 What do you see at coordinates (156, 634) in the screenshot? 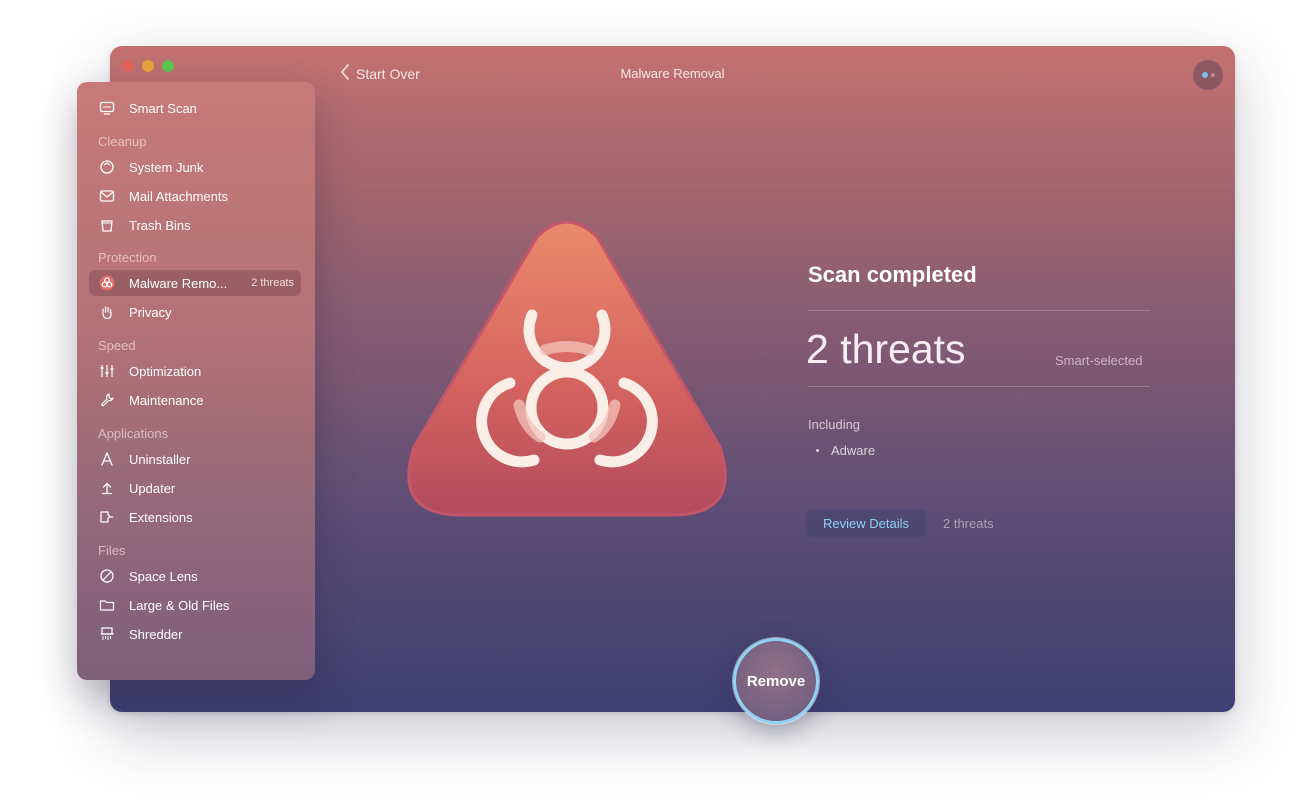
I see `sidebar-item-label: Shredder` at bounding box center [156, 634].